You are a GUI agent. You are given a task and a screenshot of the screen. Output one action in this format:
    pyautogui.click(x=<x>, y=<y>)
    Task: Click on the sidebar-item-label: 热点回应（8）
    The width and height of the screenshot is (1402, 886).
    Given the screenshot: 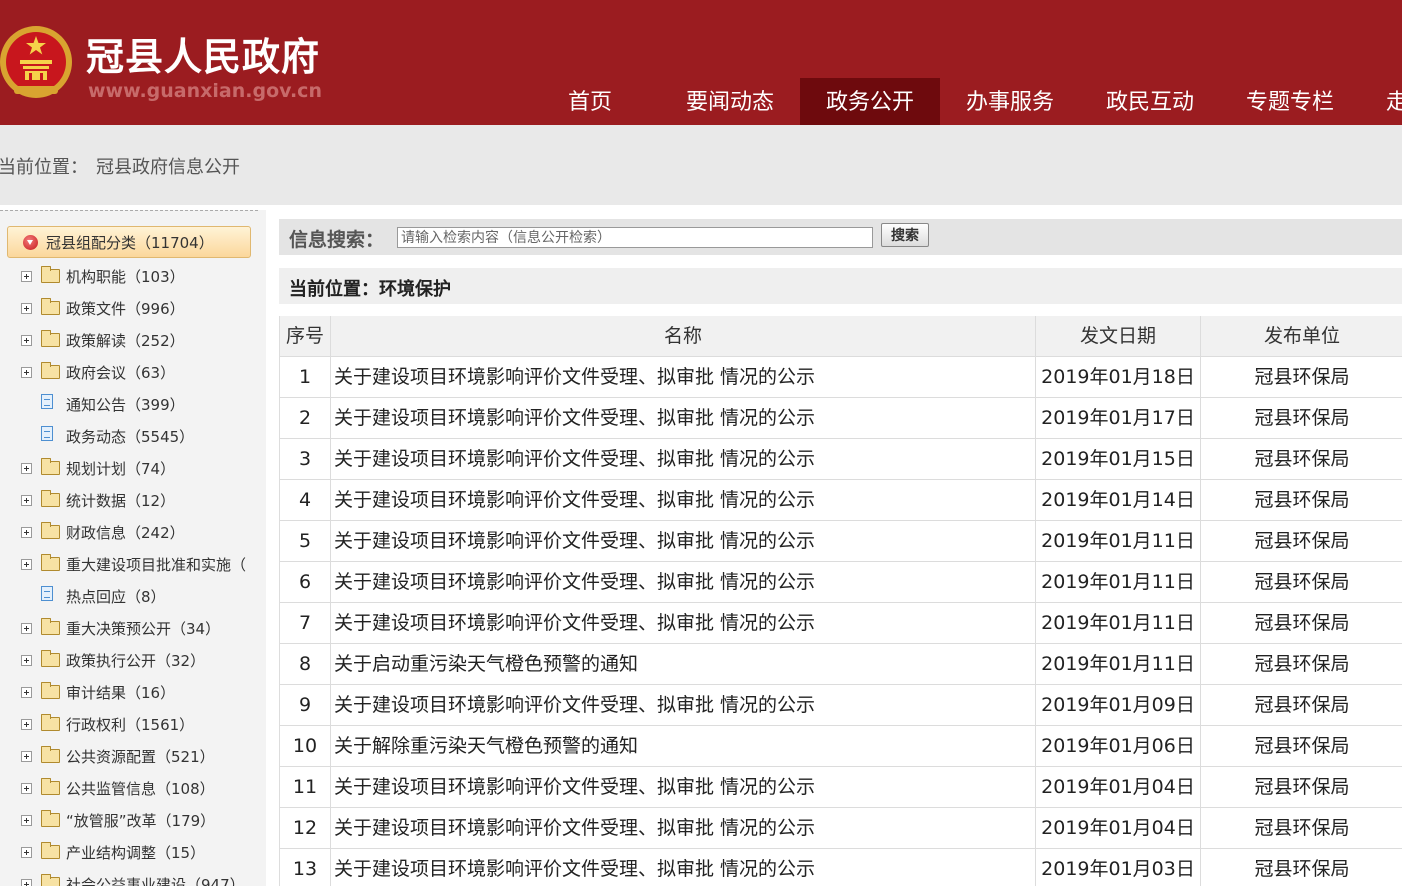 What is the action you would take?
    pyautogui.click(x=116, y=597)
    